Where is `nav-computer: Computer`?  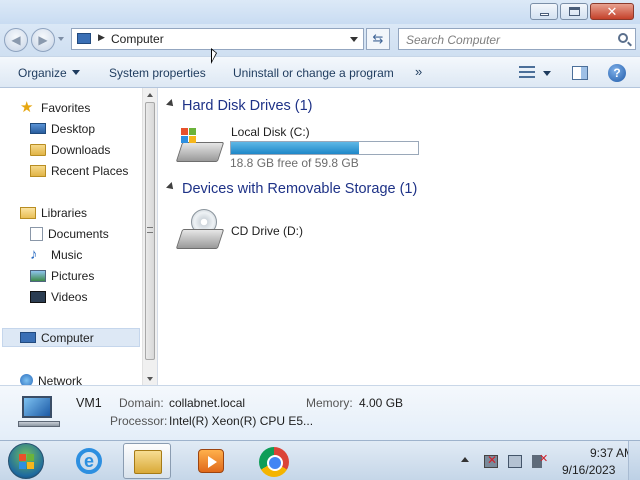 nav-computer: Computer is located at coordinates (71, 337).